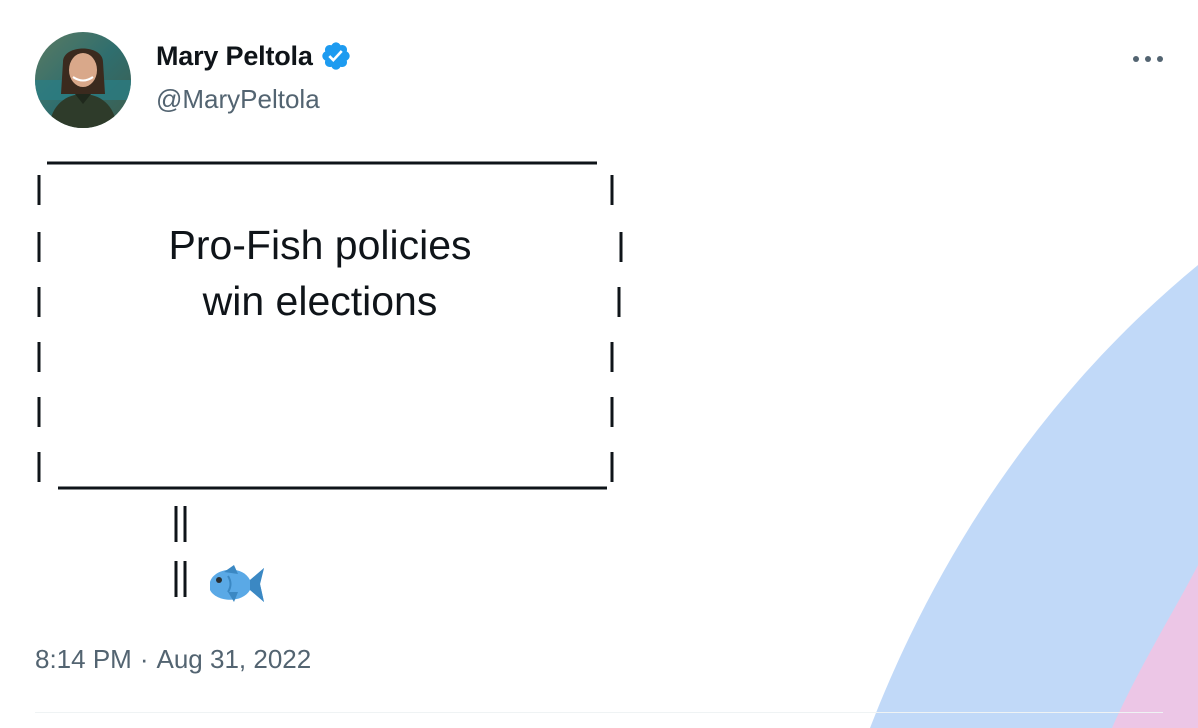  Describe the element at coordinates (1148, 59) in the screenshot. I see `more-options-icon` at that location.